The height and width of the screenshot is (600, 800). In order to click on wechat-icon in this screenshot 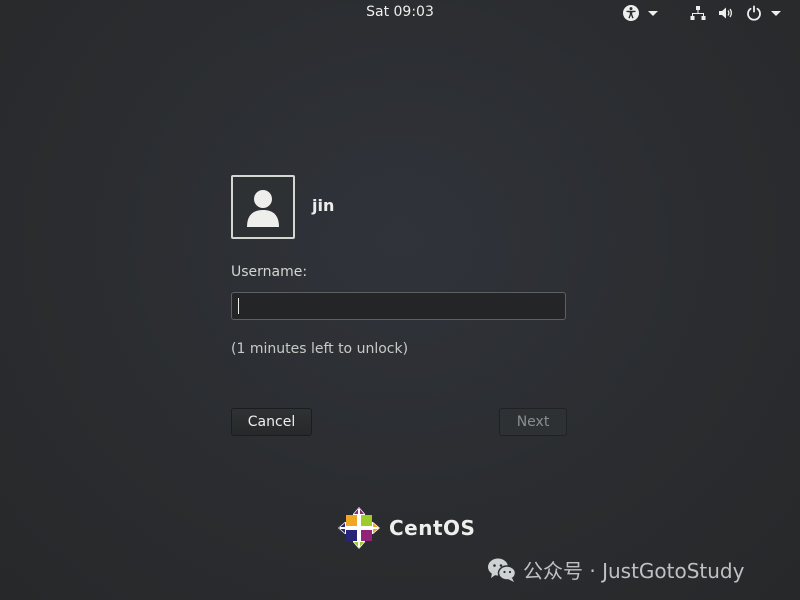, I will do `click(502, 570)`.